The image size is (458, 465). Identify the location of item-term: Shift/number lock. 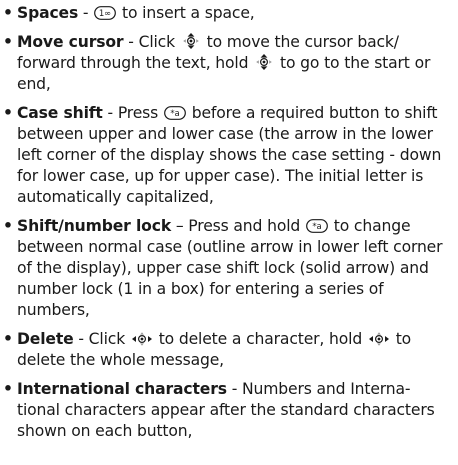
(94, 226).